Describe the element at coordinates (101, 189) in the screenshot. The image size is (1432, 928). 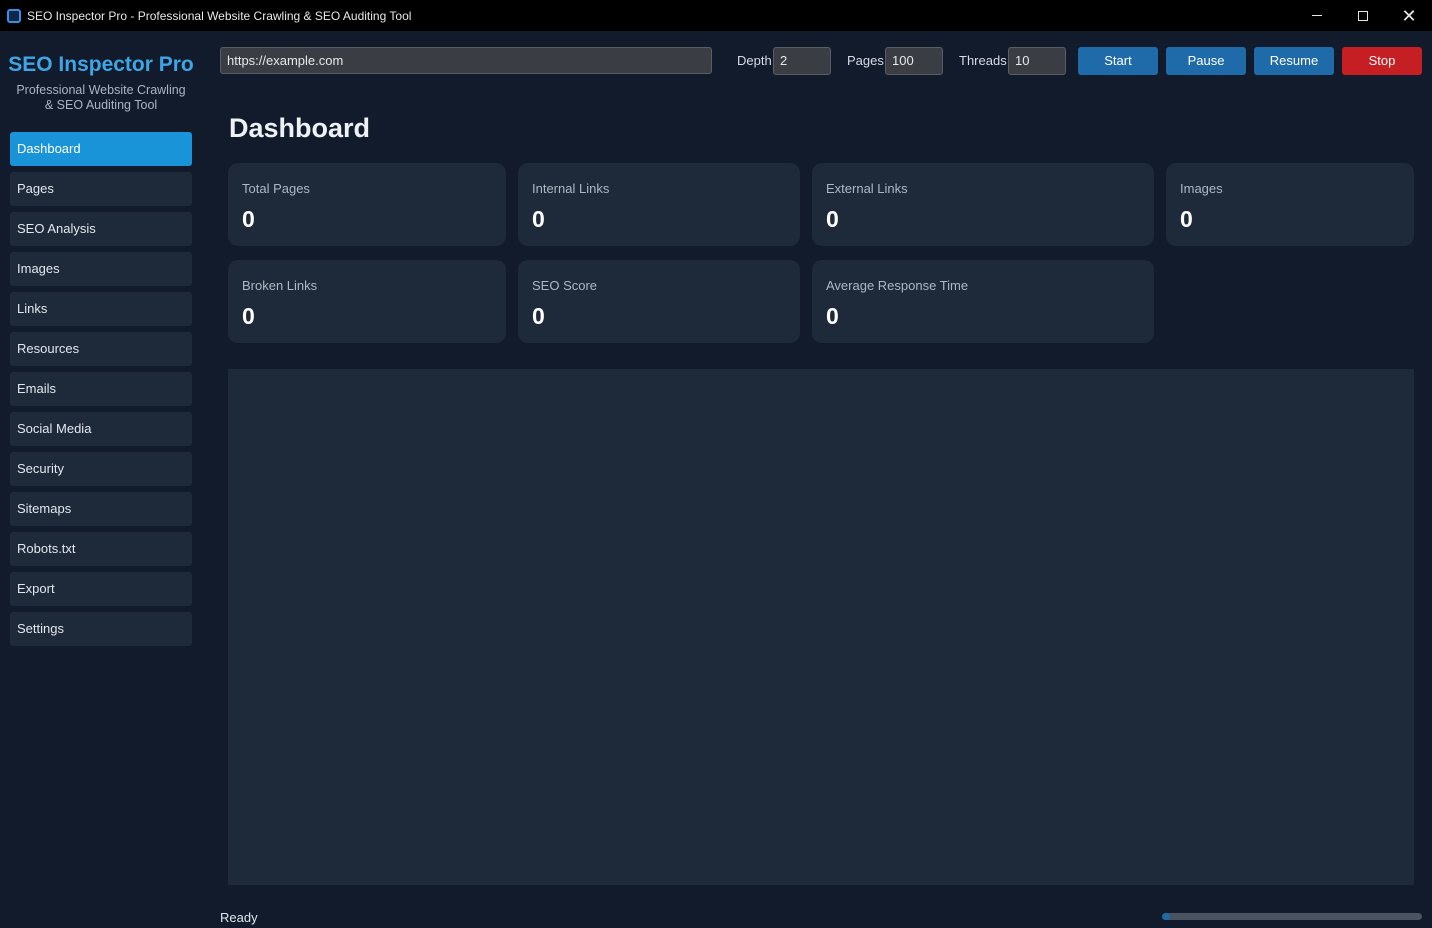
I see `sidebar-item-pages: Pages` at that location.